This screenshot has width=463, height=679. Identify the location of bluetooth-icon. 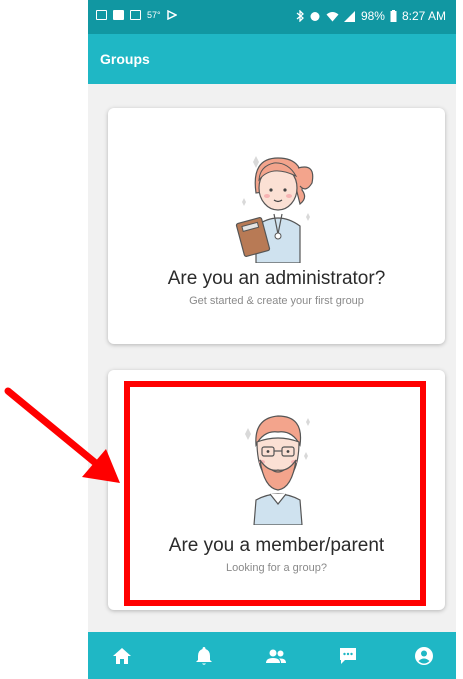
(300, 16).